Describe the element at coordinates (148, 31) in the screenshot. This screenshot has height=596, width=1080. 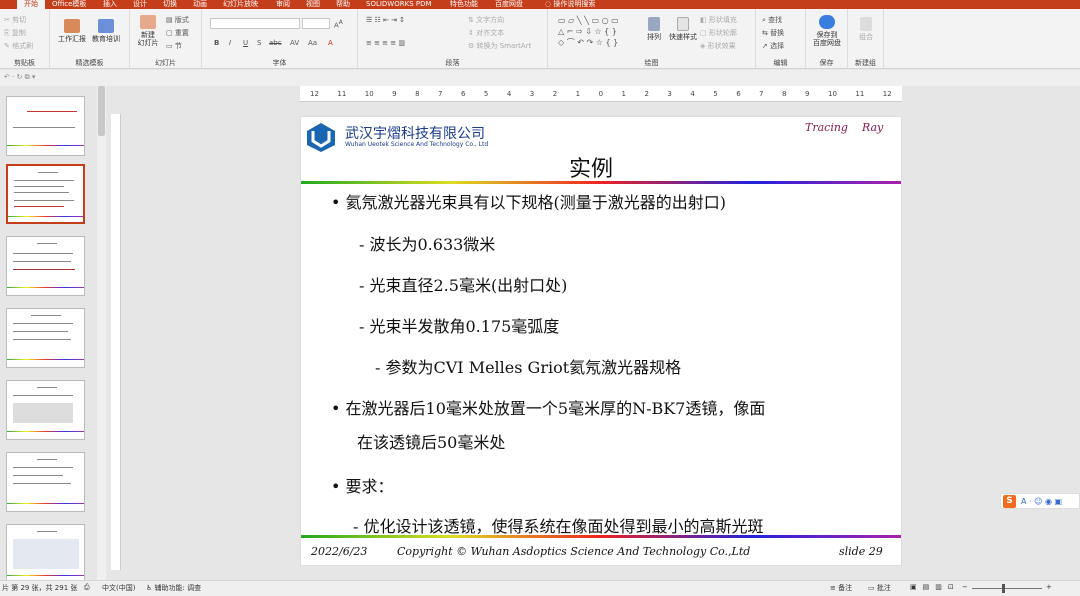
I see `new-slide-button: 新建 幻灯片` at that location.